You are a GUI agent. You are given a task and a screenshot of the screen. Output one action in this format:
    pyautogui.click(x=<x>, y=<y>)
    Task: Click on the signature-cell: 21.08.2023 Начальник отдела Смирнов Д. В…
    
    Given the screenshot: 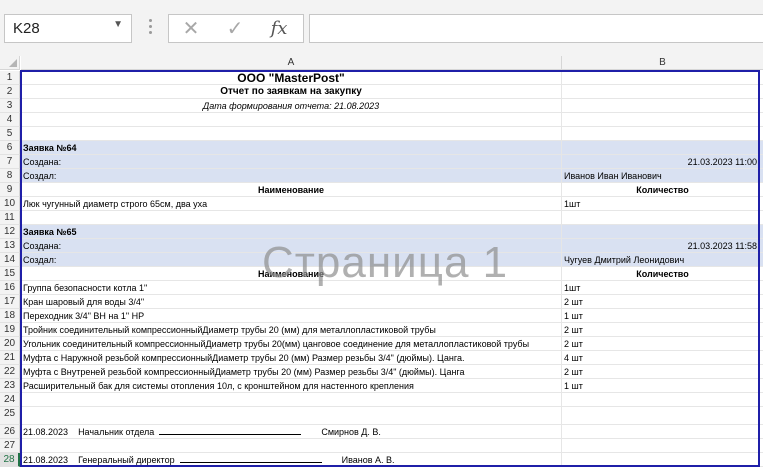 What is the action you would take?
    pyautogui.click(x=291, y=432)
    